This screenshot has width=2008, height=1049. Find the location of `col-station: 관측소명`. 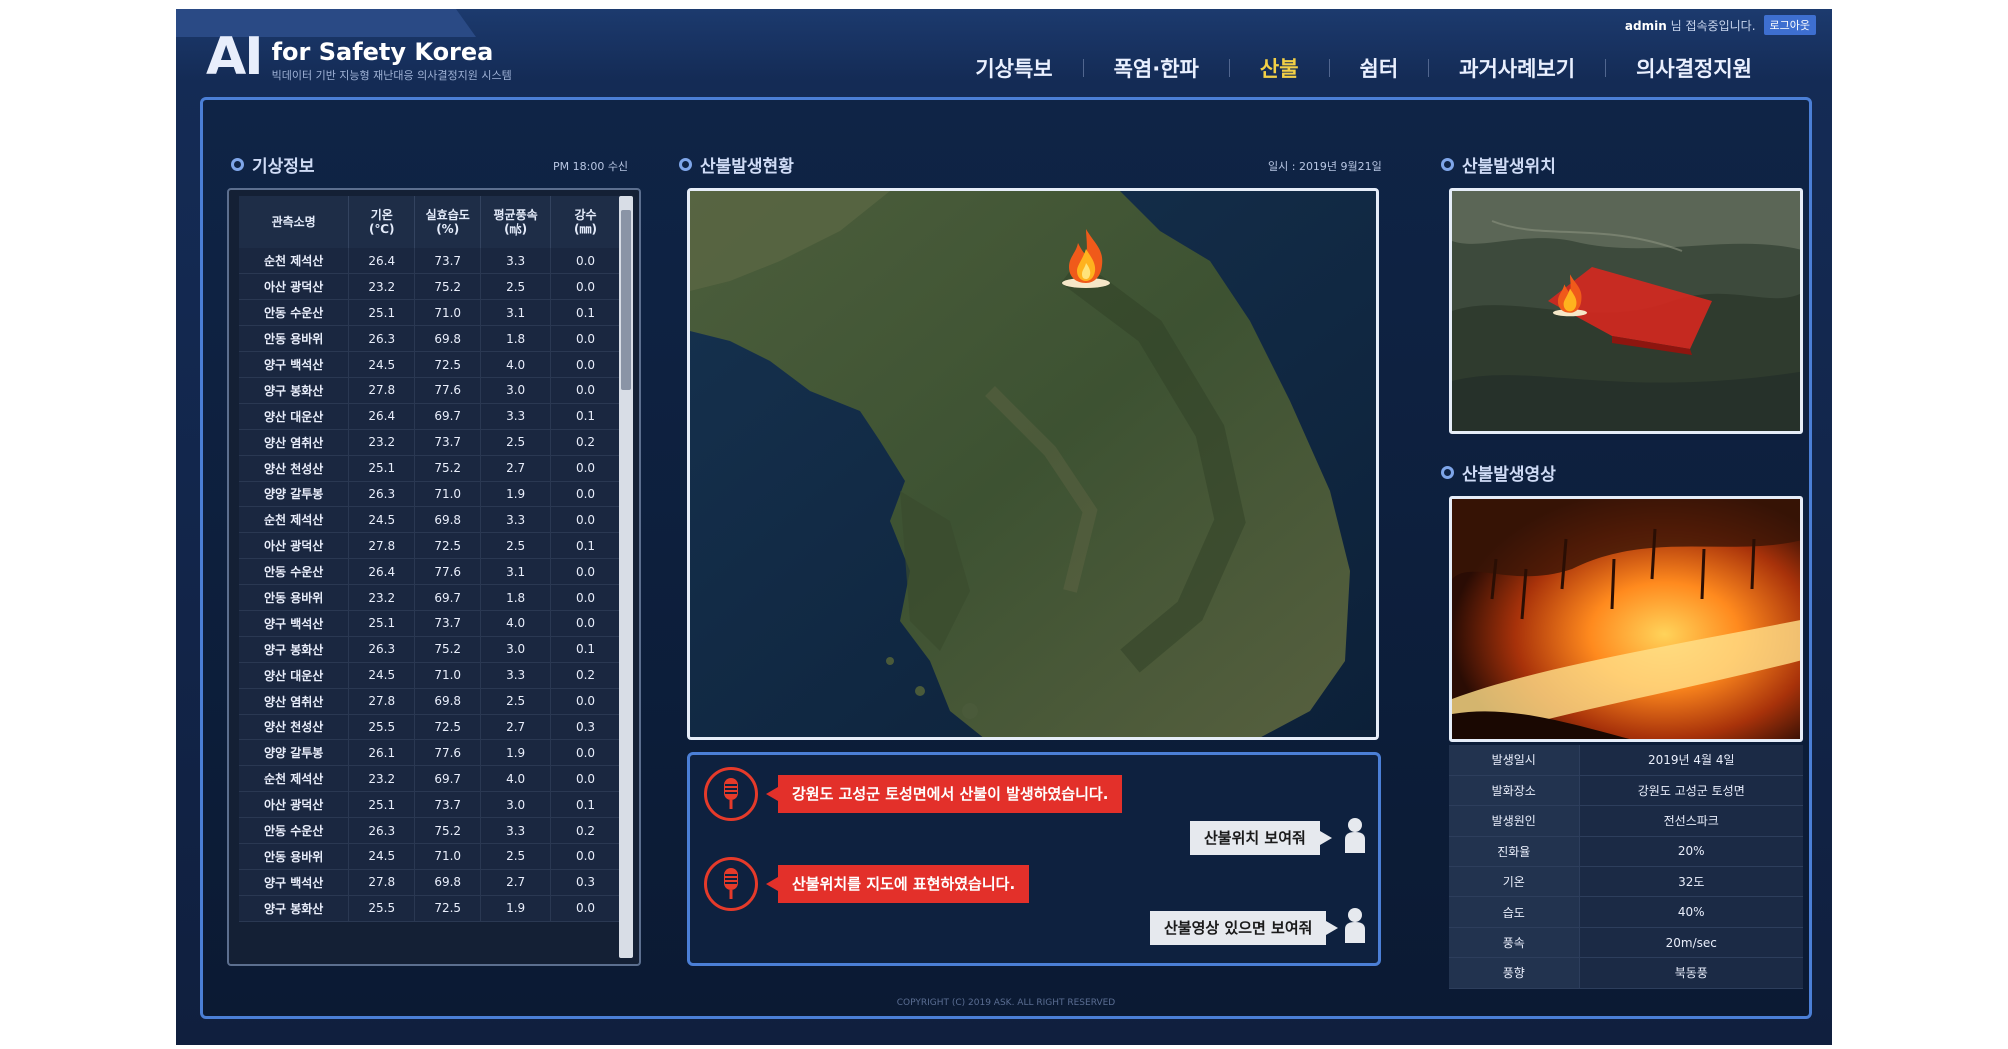

col-station: 관측소명 is located at coordinates (294, 222).